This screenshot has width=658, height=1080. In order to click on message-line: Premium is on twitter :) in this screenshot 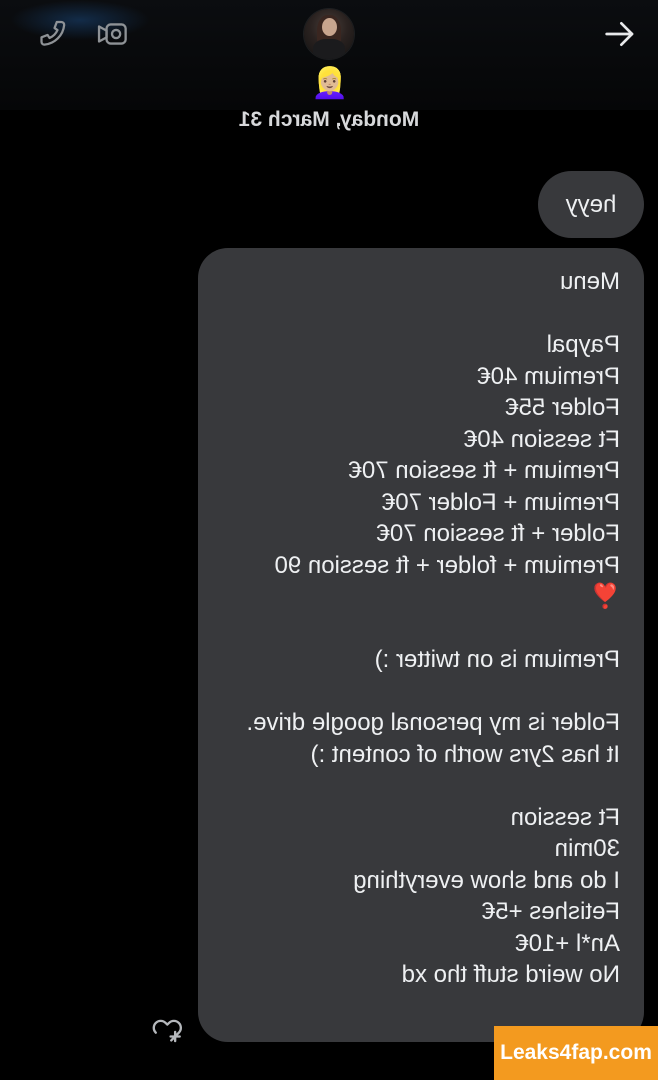, I will do `click(497, 659)`.